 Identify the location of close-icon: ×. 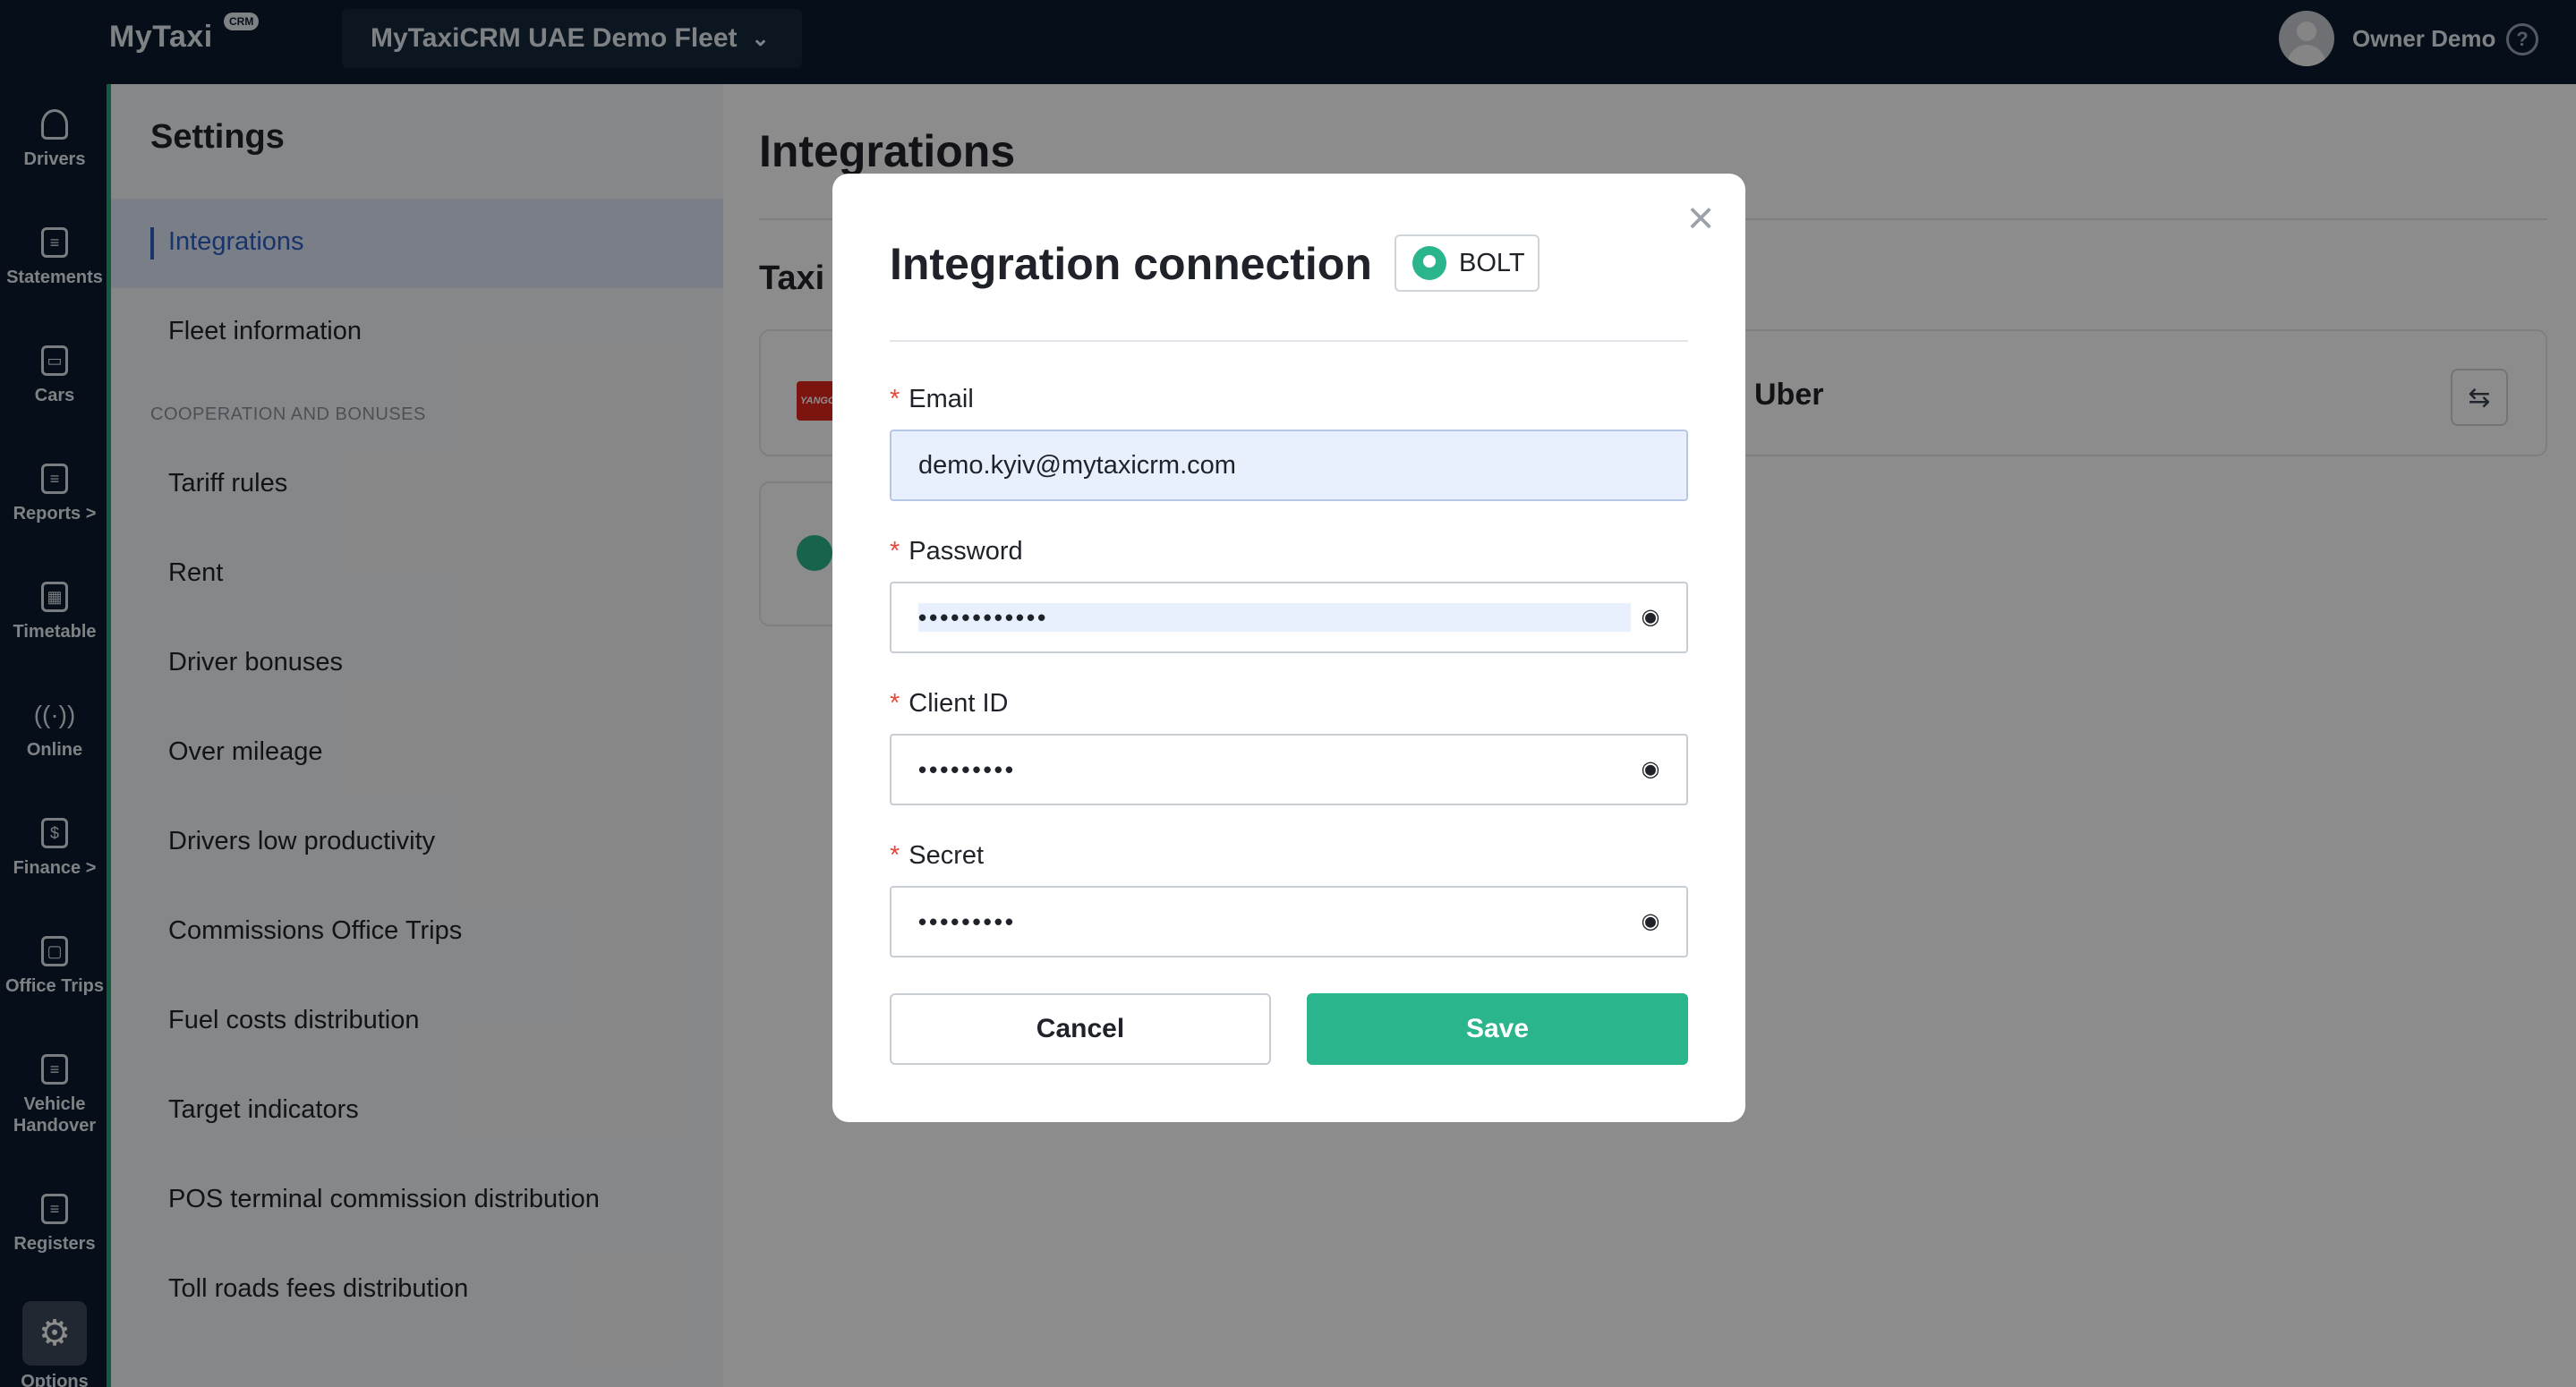
(1701, 219).